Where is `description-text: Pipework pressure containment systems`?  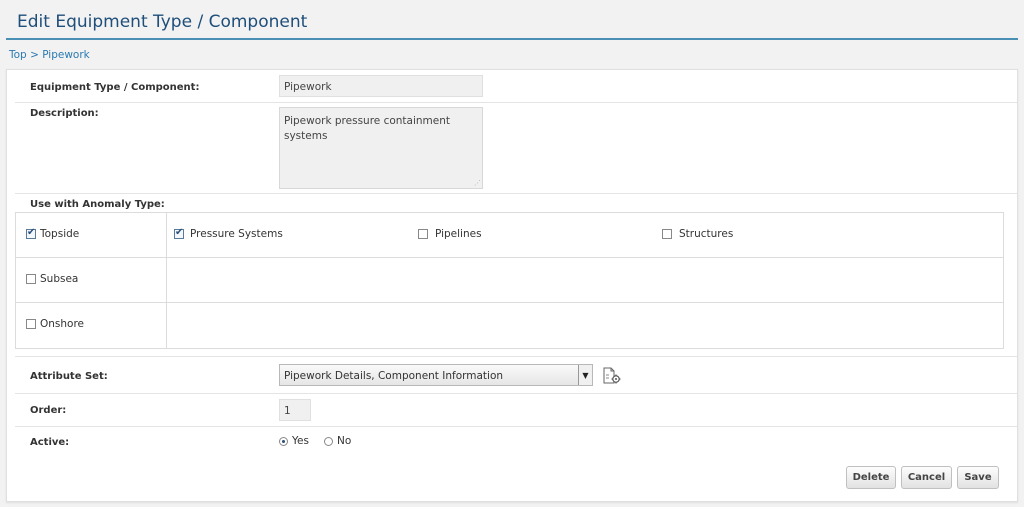 description-text: Pipework pressure containment systems is located at coordinates (367, 128).